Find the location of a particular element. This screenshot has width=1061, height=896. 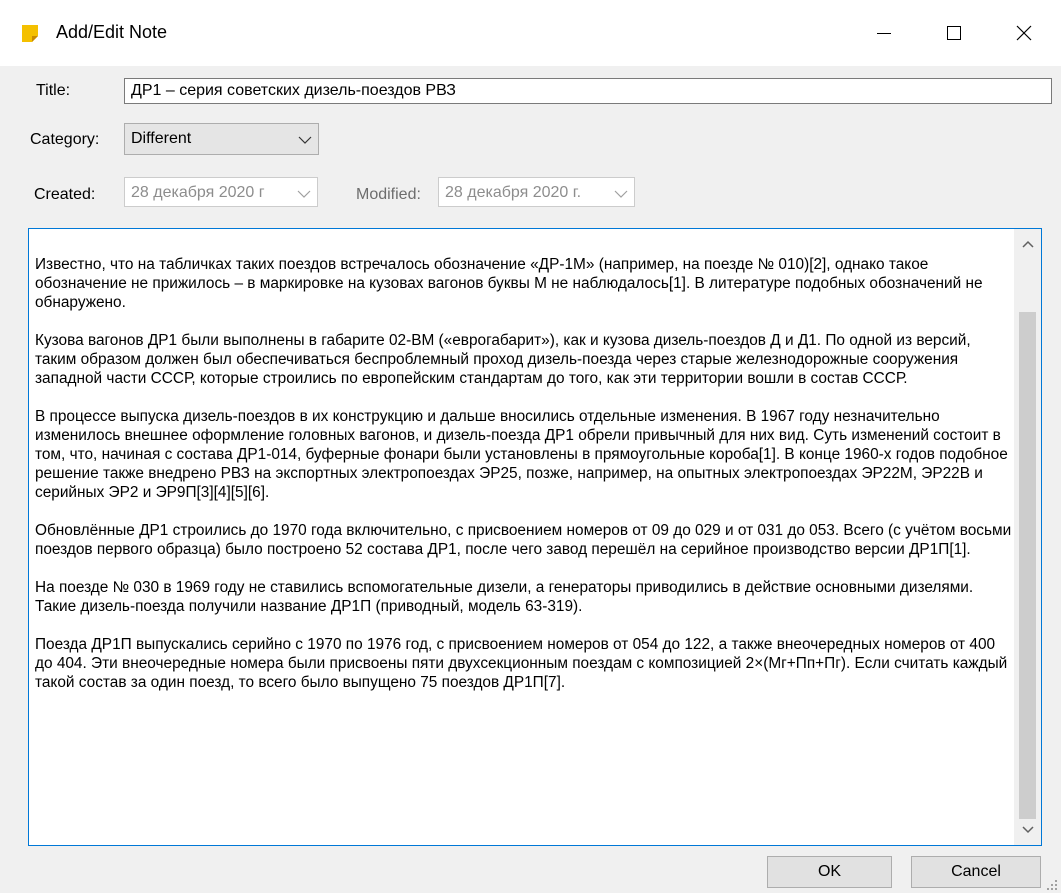

scroll-up-button is located at coordinates (1027, 244).